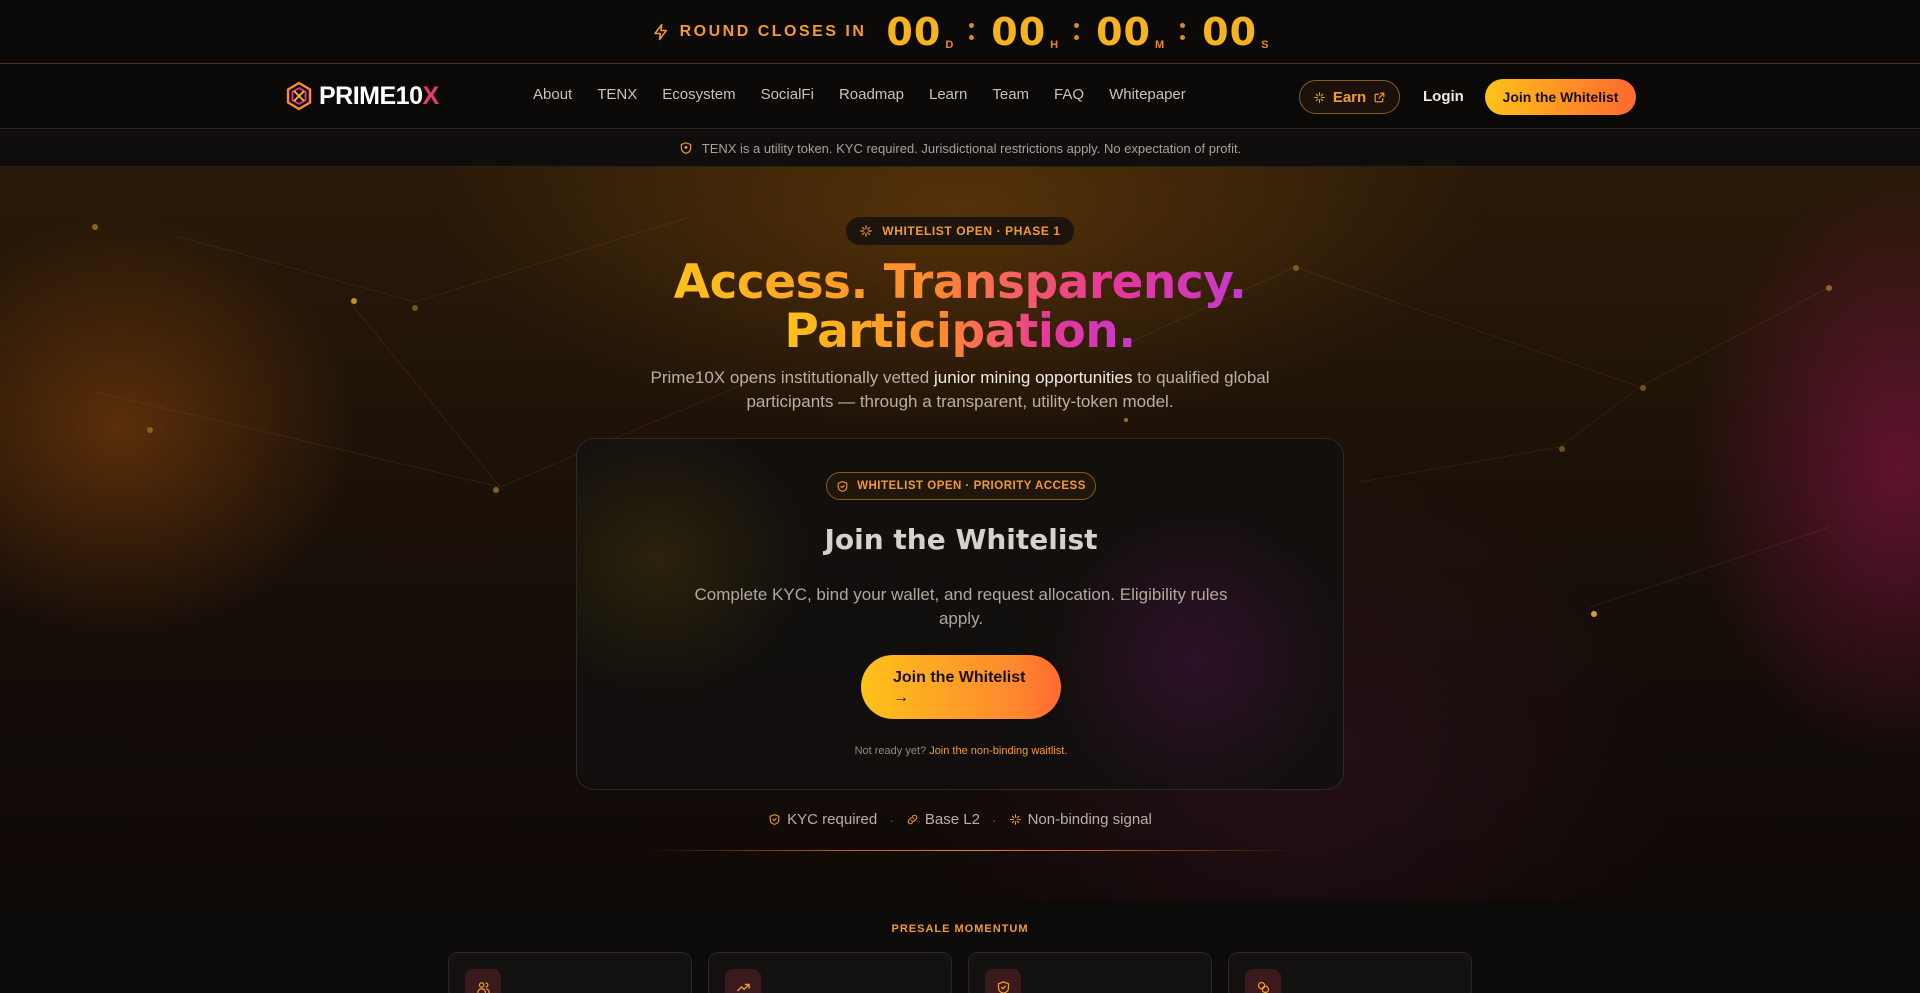  Describe the element at coordinates (1443, 96) in the screenshot. I see `login-button: Login` at that location.